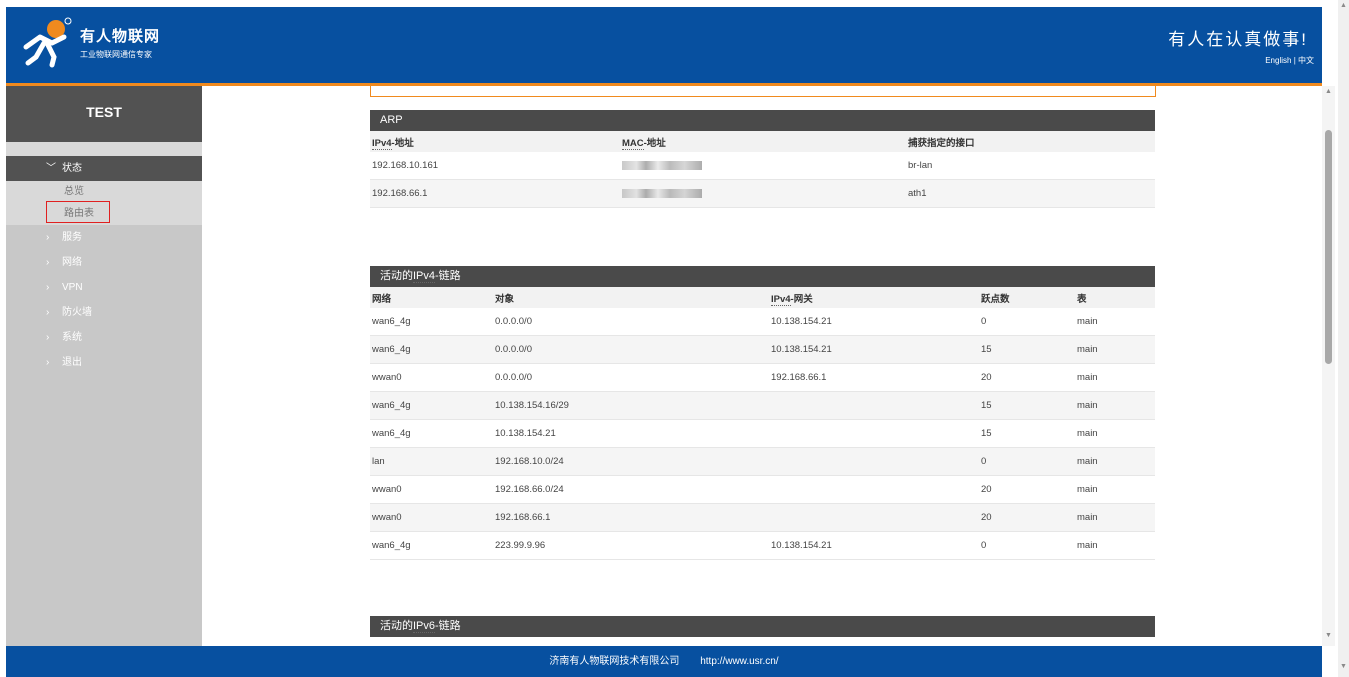 The image size is (1349, 677). Describe the element at coordinates (104, 337) in the screenshot. I see `sidebar-item-system: › 系统` at that location.